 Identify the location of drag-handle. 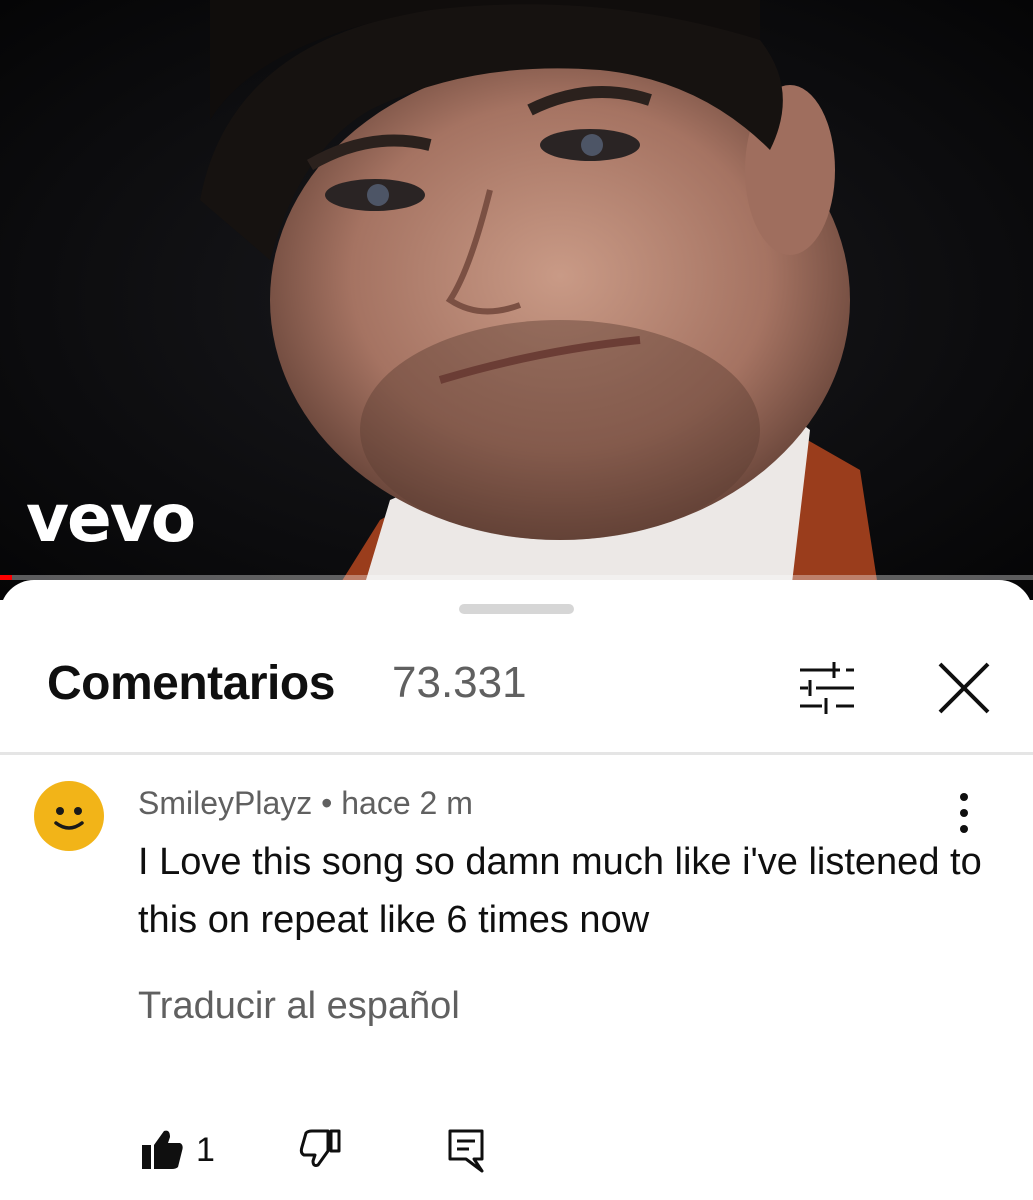
(516, 609).